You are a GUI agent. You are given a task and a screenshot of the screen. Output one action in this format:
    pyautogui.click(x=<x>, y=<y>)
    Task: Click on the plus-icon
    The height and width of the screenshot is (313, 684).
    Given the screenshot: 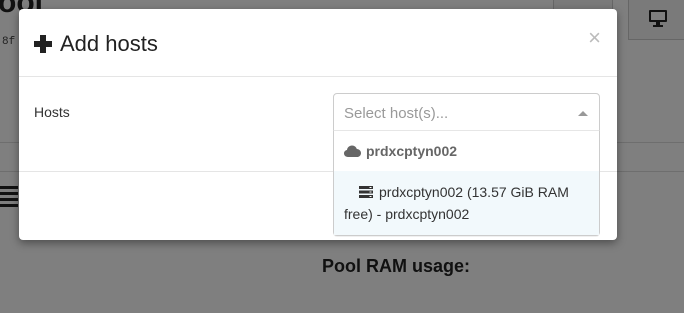 What is the action you would take?
    pyautogui.click(x=43, y=44)
    